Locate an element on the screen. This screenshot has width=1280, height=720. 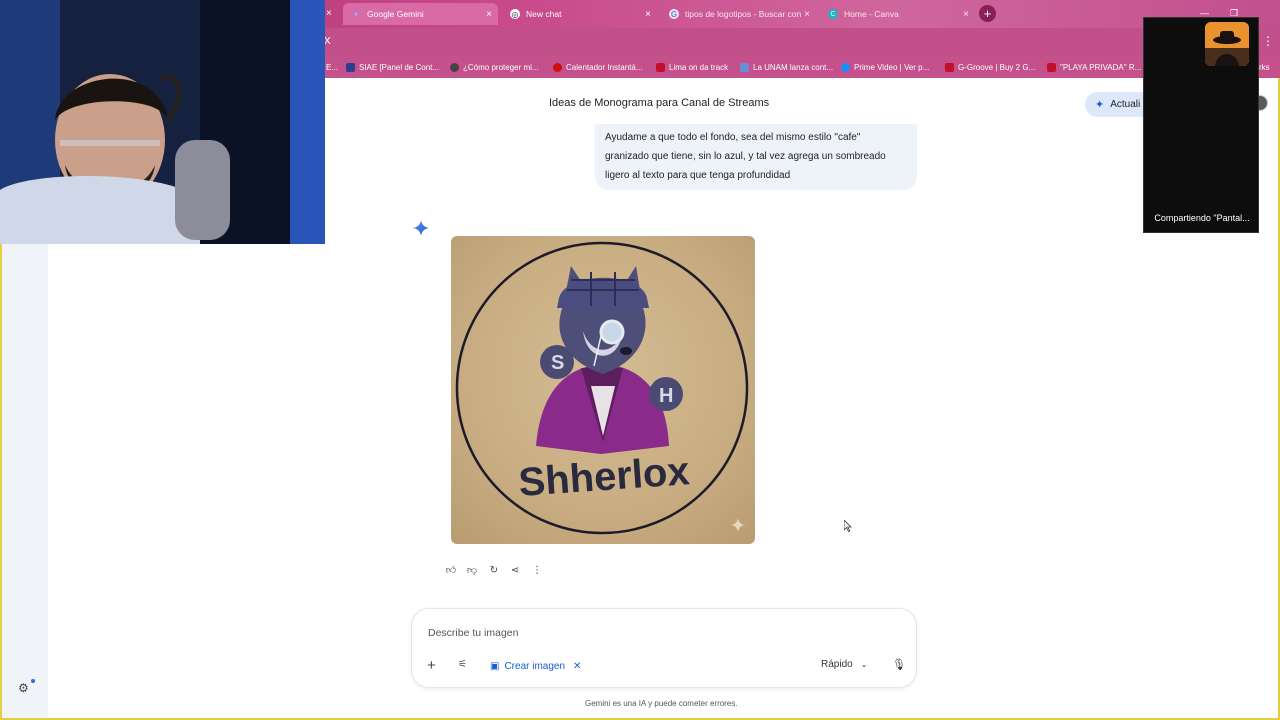
tab-google-gemini: ✦ Google Gemini × is located at coordinates (420, 14).